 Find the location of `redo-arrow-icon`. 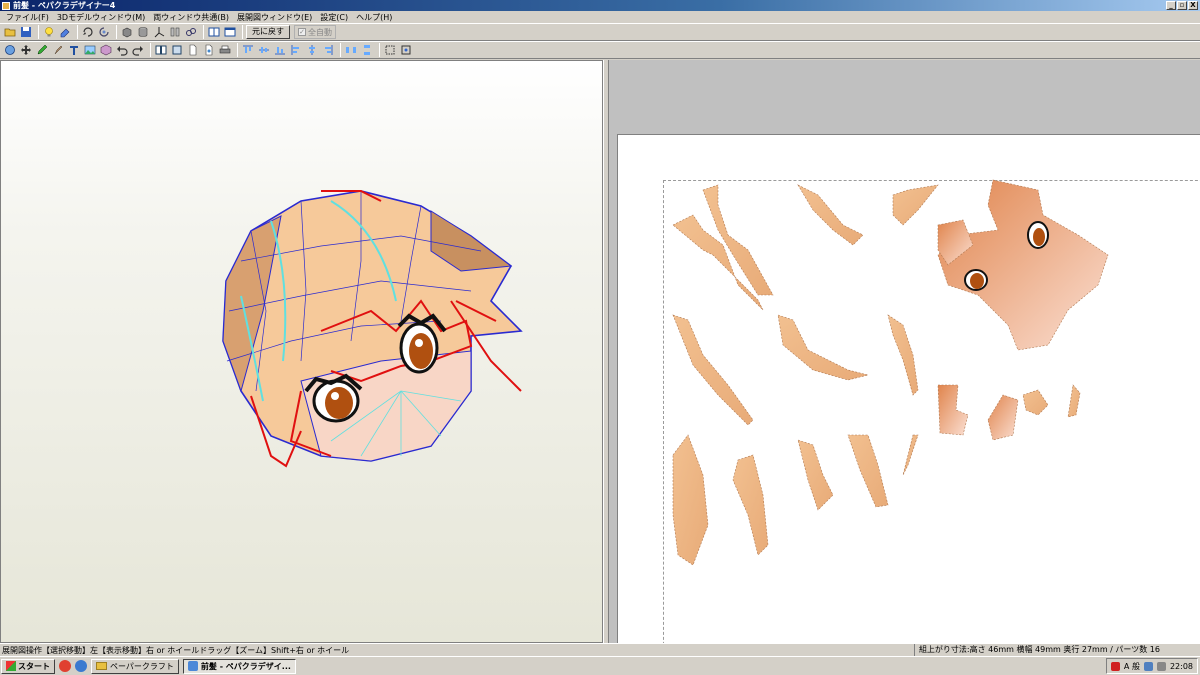

redo-arrow-icon is located at coordinates (138, 50).